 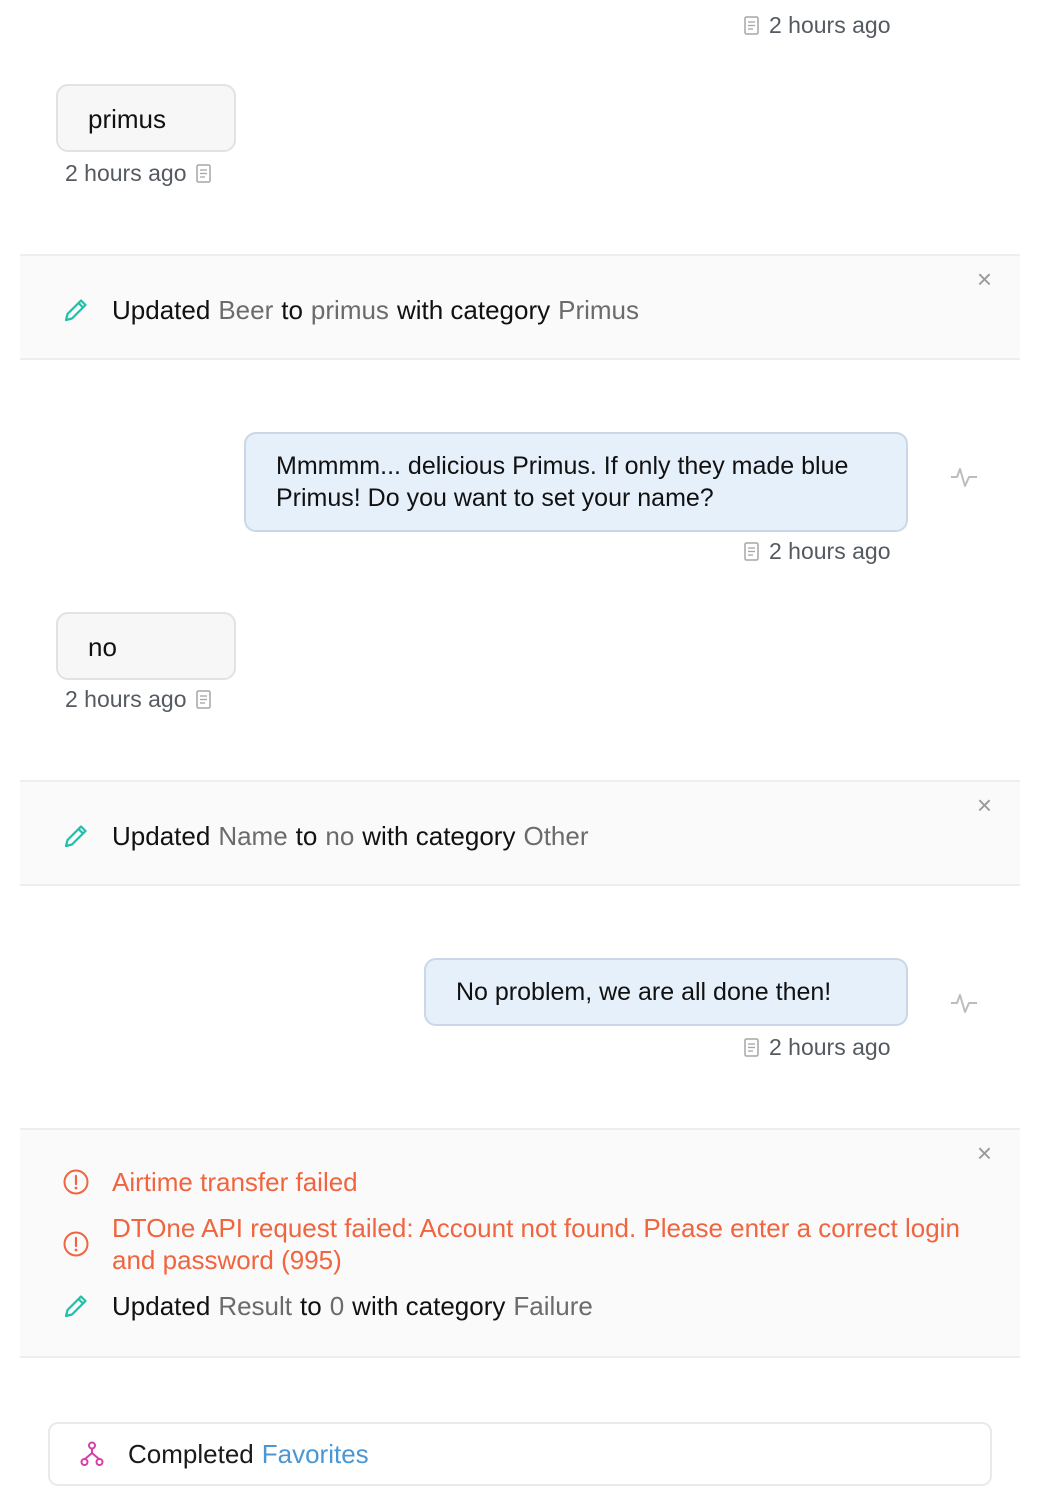 I want to click on incoming-message-bubble: no, so click(x=146, y=646).